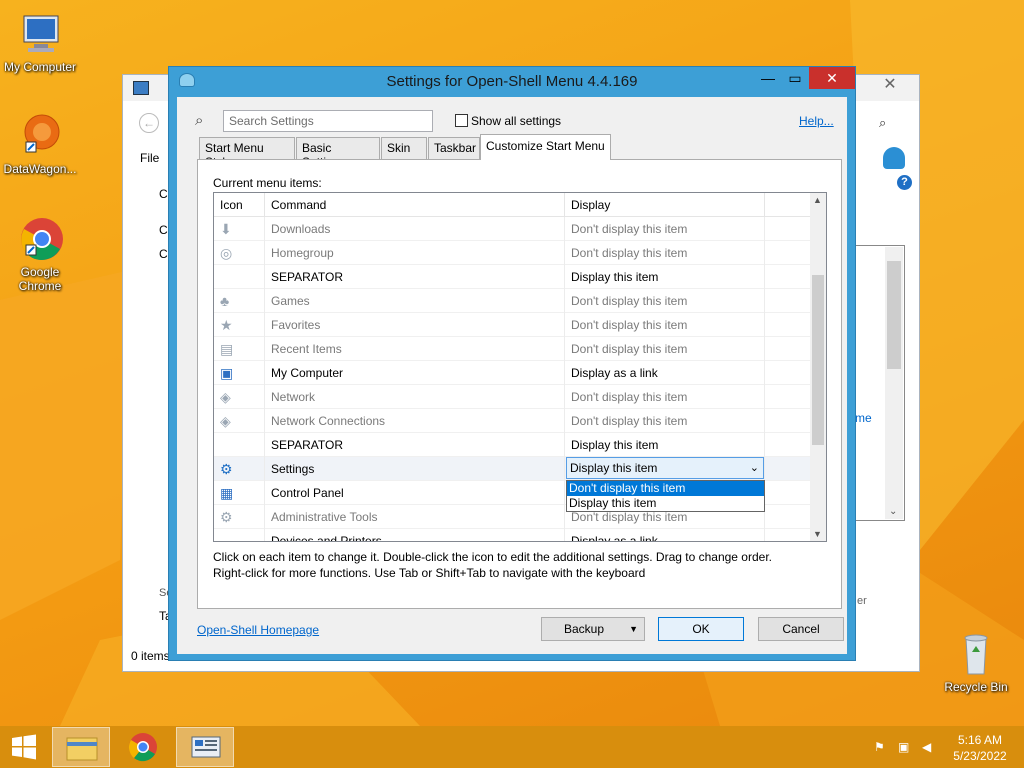 This screenshot has width=1024, height=768. I want to click on scroll-thumb, so click(818, 360).